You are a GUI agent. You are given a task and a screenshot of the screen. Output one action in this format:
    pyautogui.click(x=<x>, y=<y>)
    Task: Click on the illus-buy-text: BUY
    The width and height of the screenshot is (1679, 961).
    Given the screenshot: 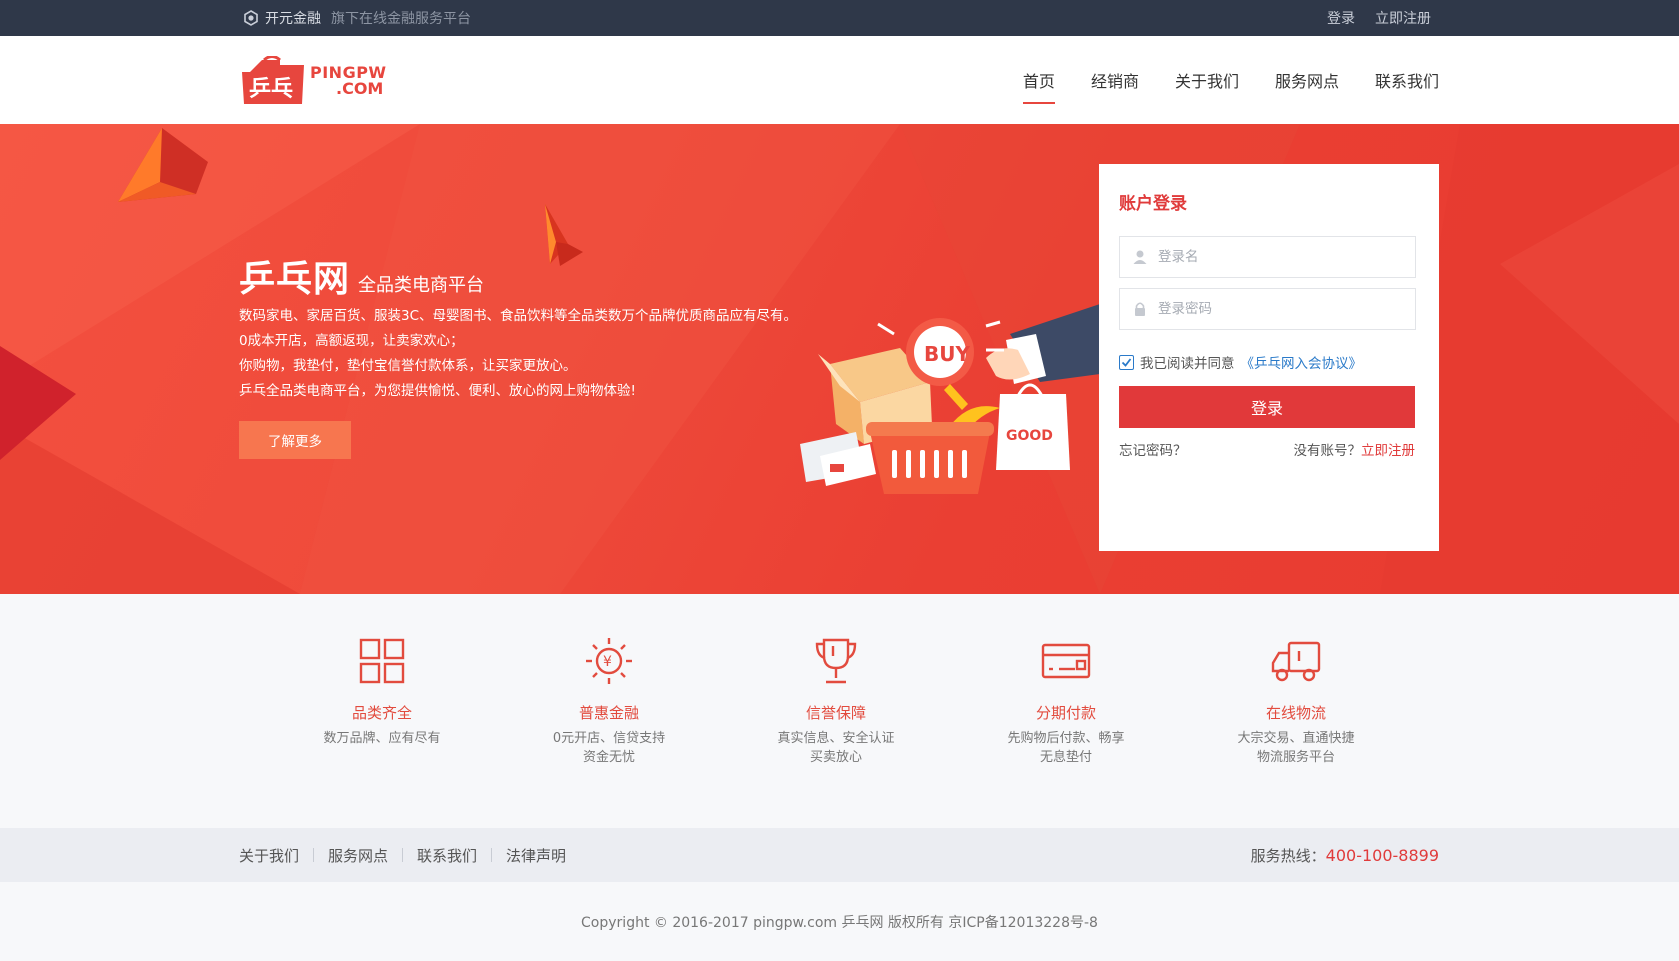 What is the action you would take?
    pyautogui.click(x=947, y=354)
    